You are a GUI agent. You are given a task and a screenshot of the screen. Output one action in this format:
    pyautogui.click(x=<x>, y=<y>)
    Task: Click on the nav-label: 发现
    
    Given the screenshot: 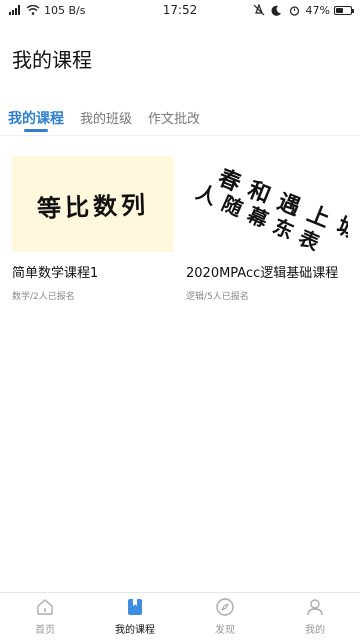 What is the action you would take?
    pyautogui.click(x=225, y=630)
    